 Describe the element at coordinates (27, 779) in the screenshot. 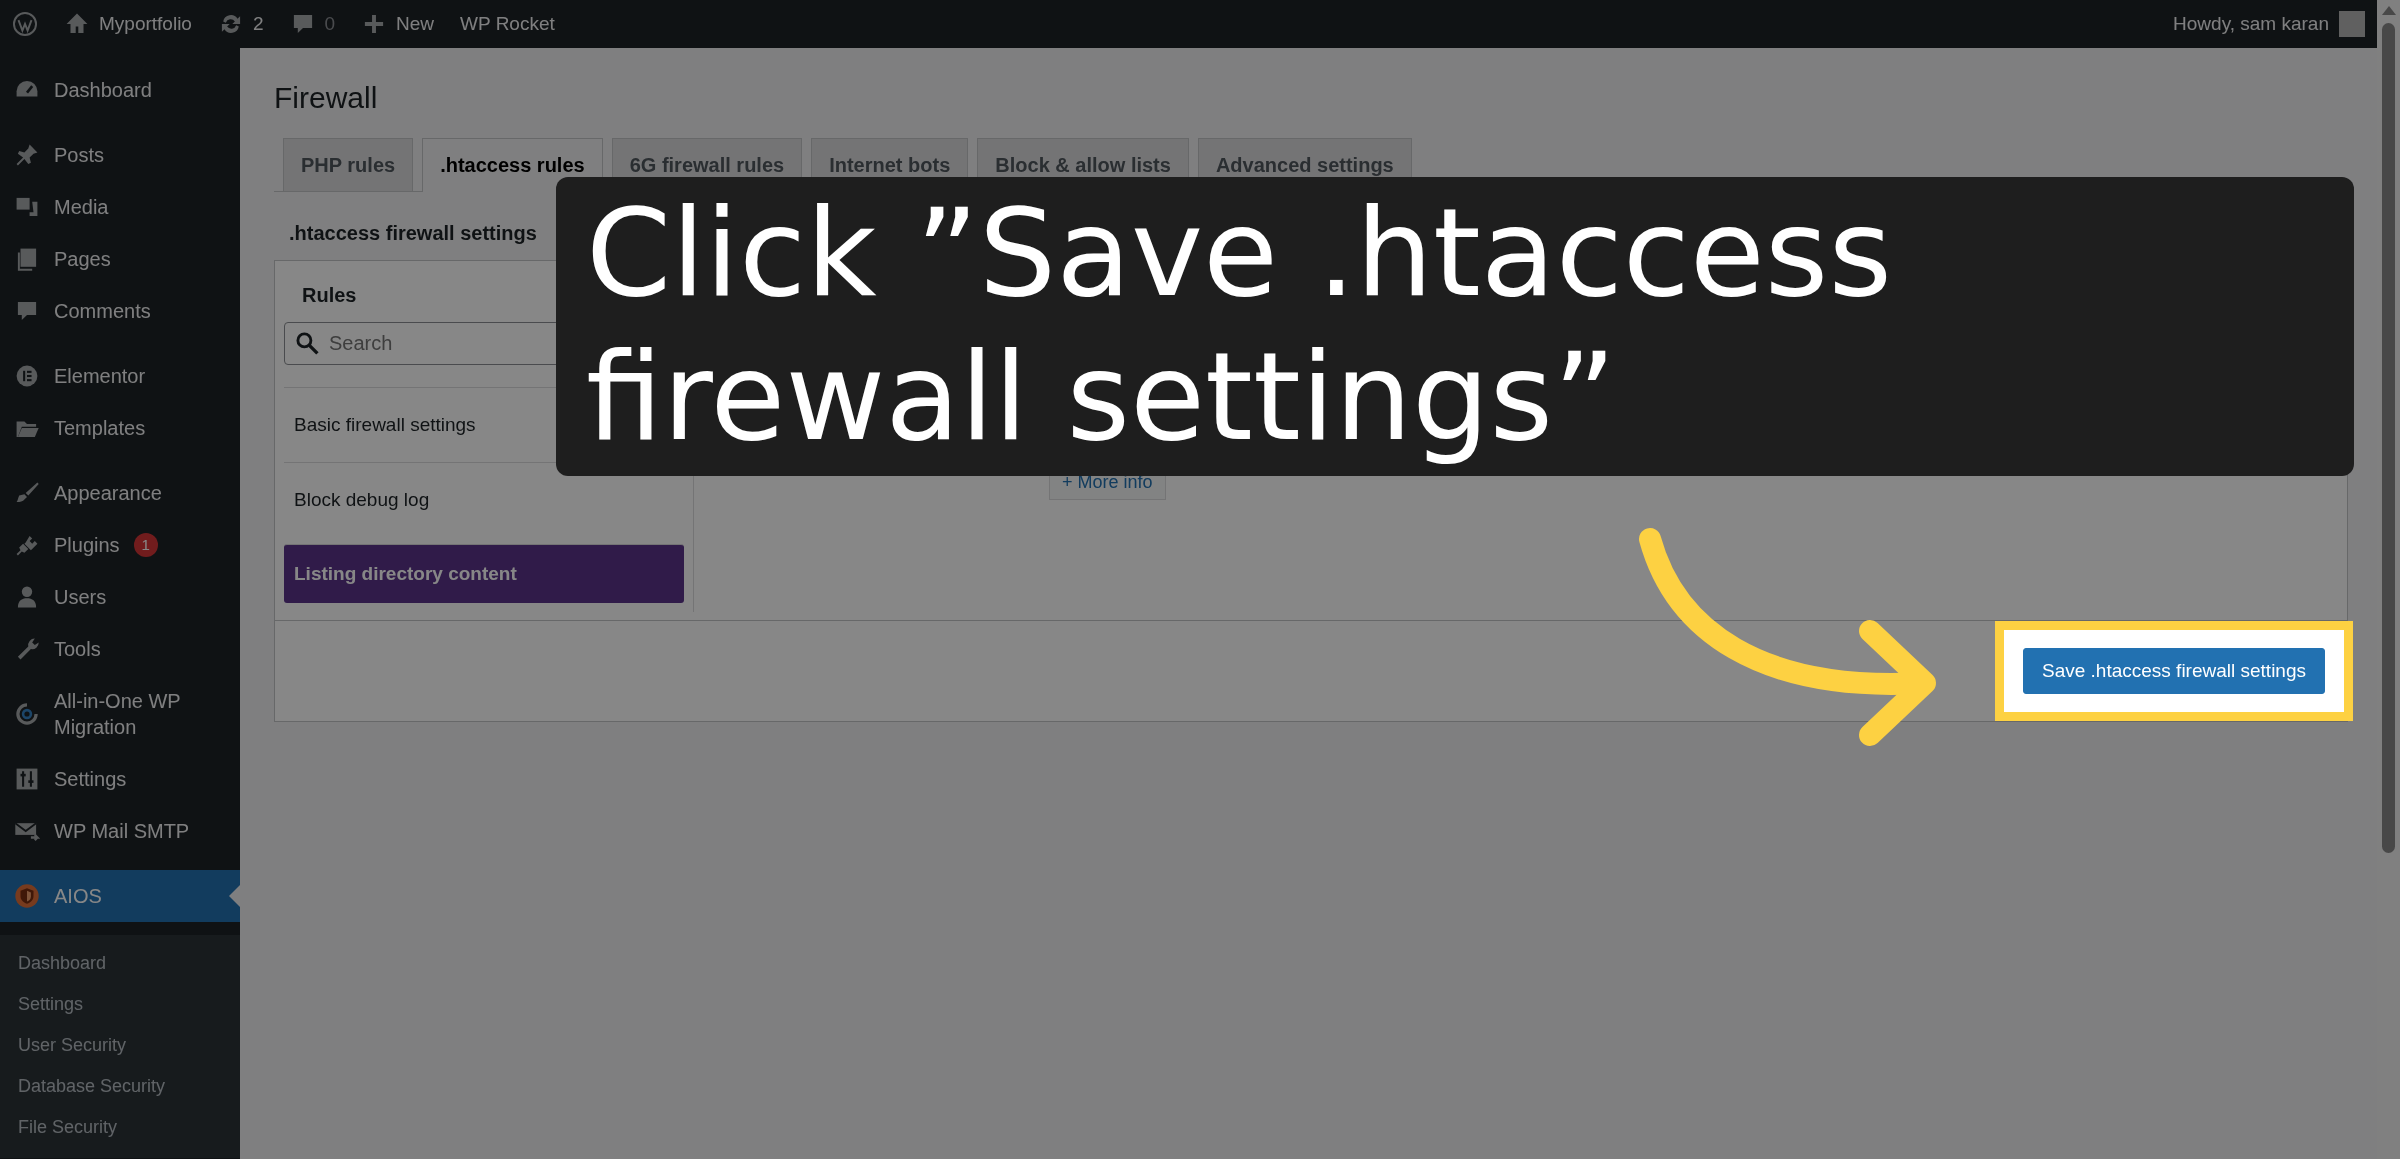

I see `sliders-icon` at that location.